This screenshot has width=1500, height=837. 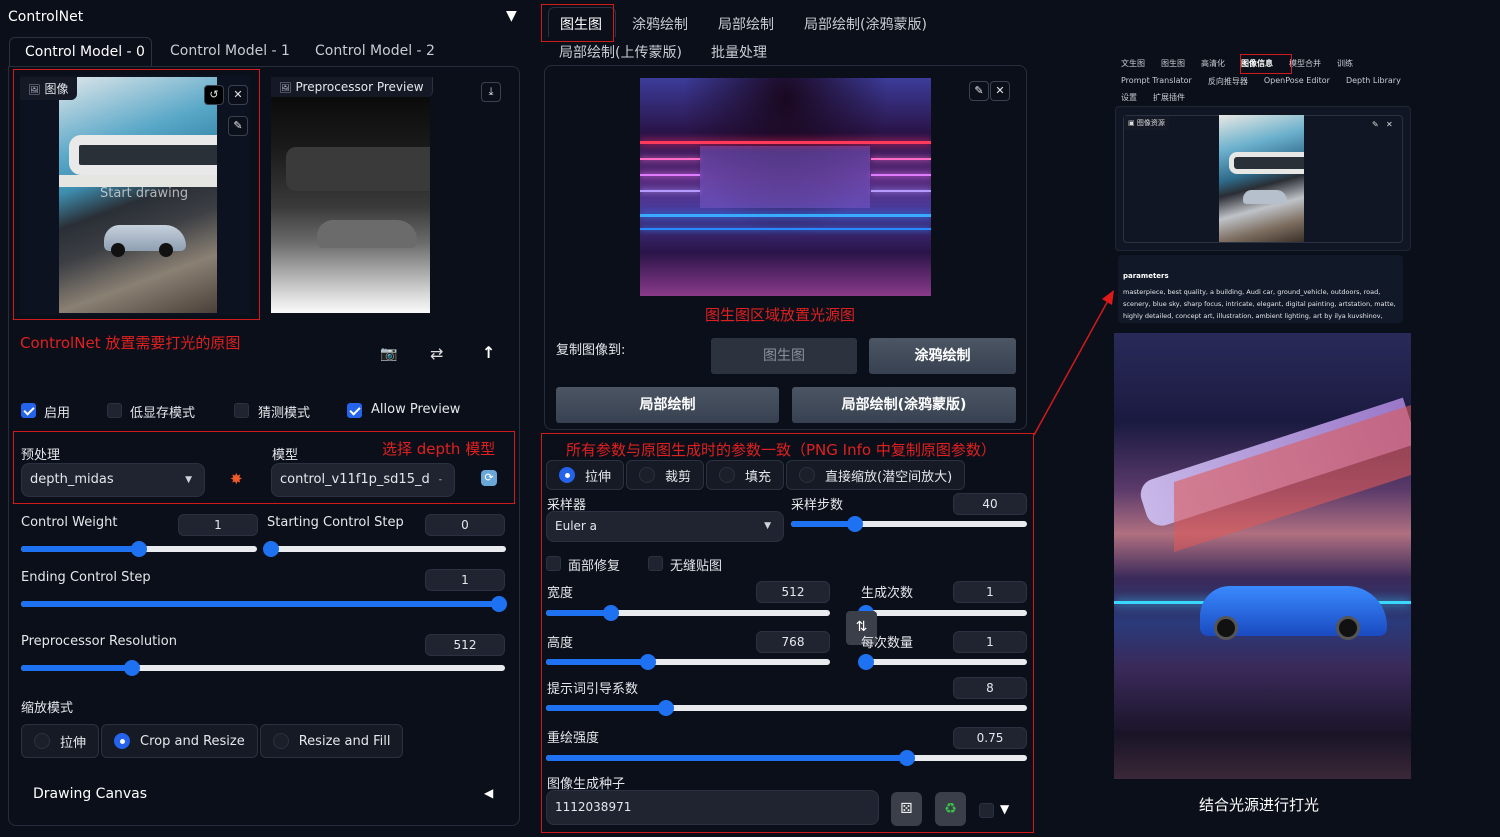 I want to click on building-shape, so click(x=1266, y=163).